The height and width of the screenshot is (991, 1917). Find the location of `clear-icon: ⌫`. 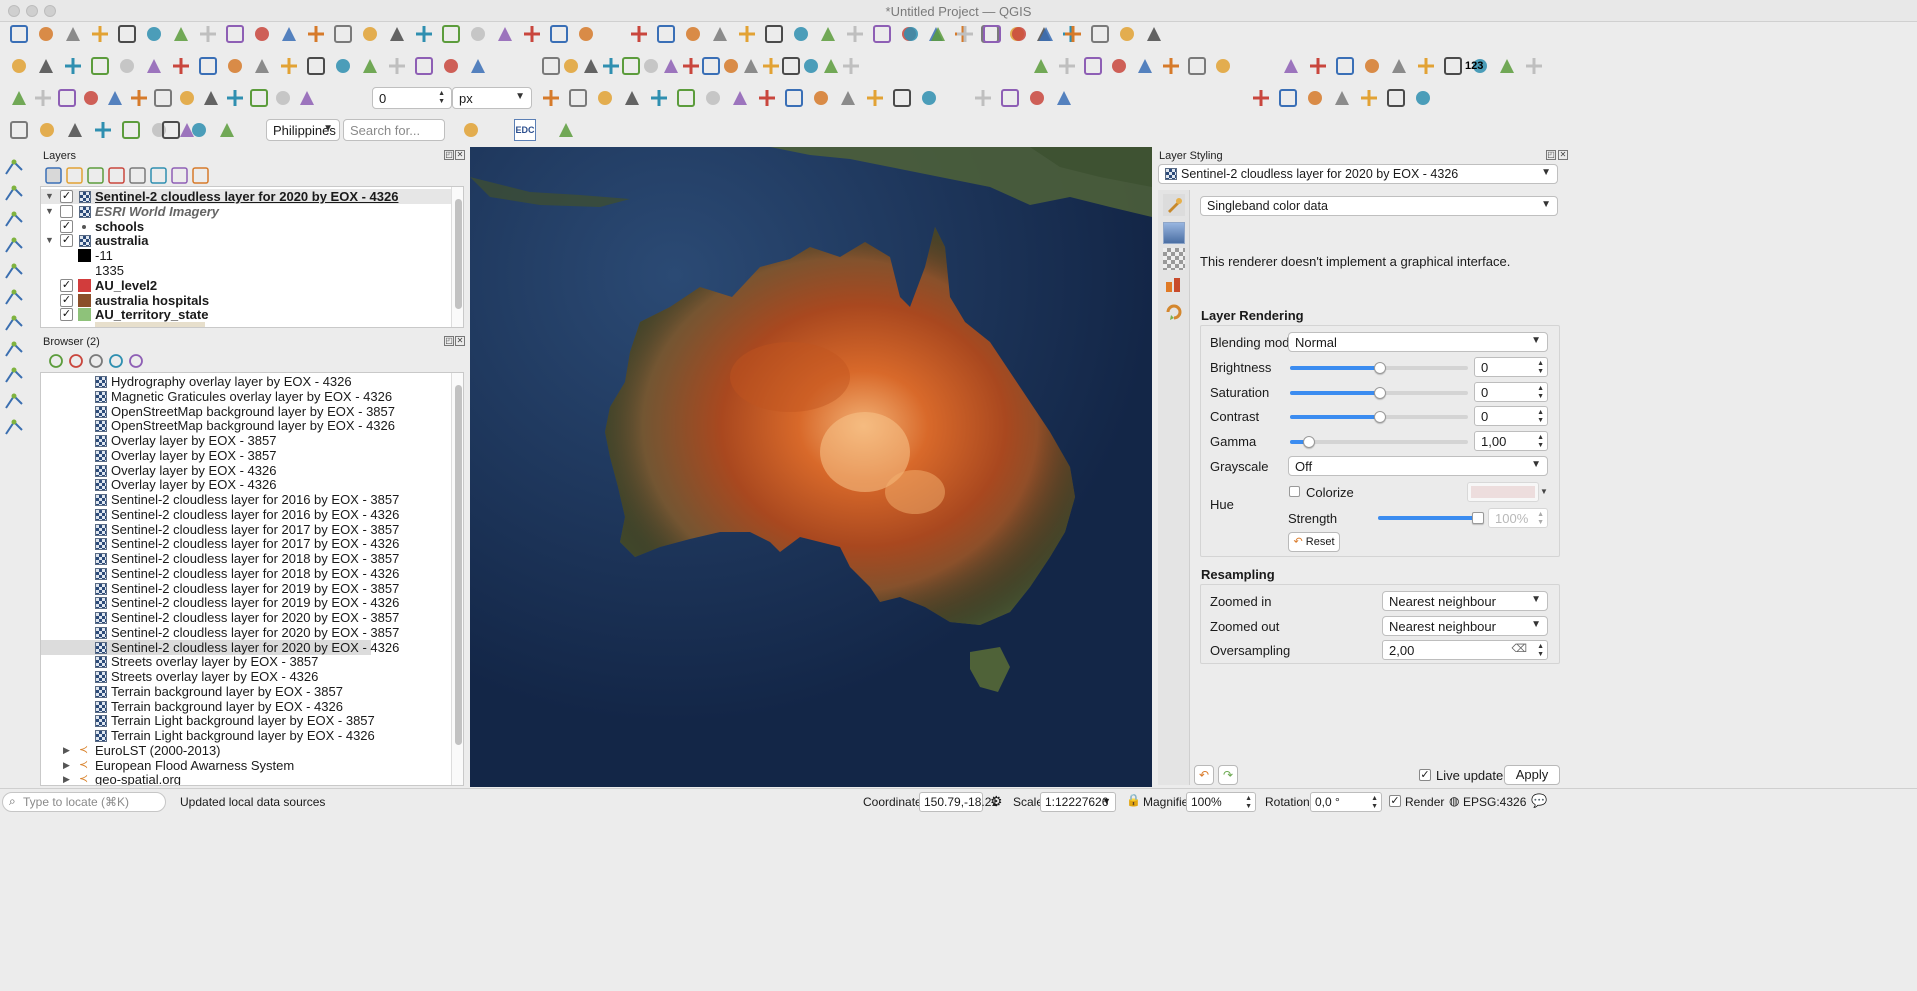

clear-icon: ⌫ is located at coordinates (1519, 648).